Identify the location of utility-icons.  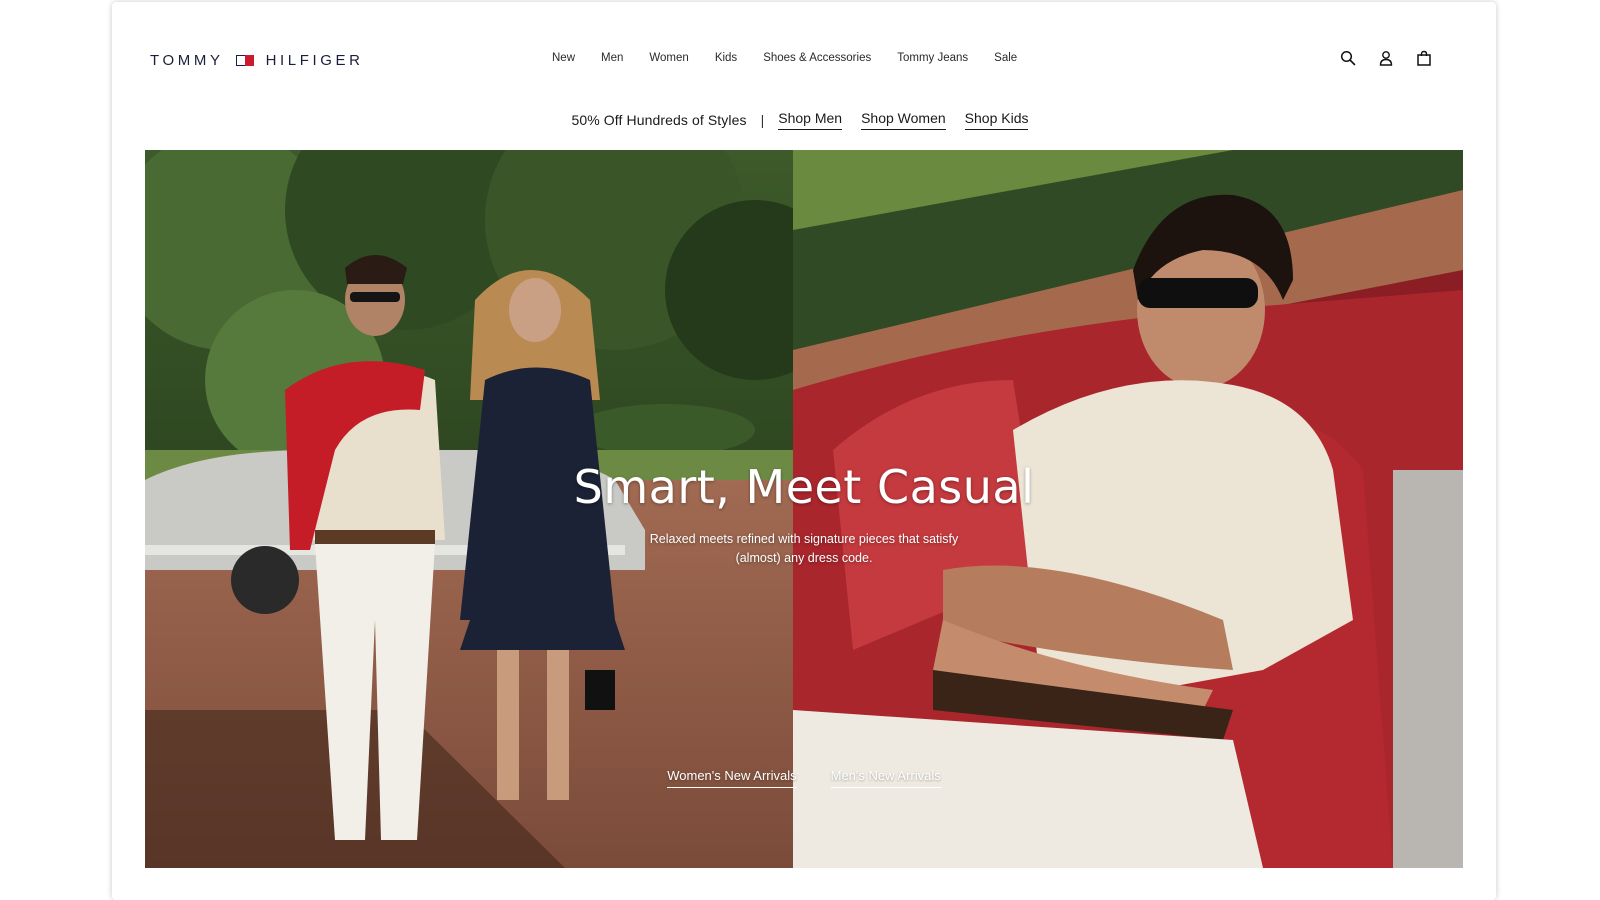
(1386, 58).